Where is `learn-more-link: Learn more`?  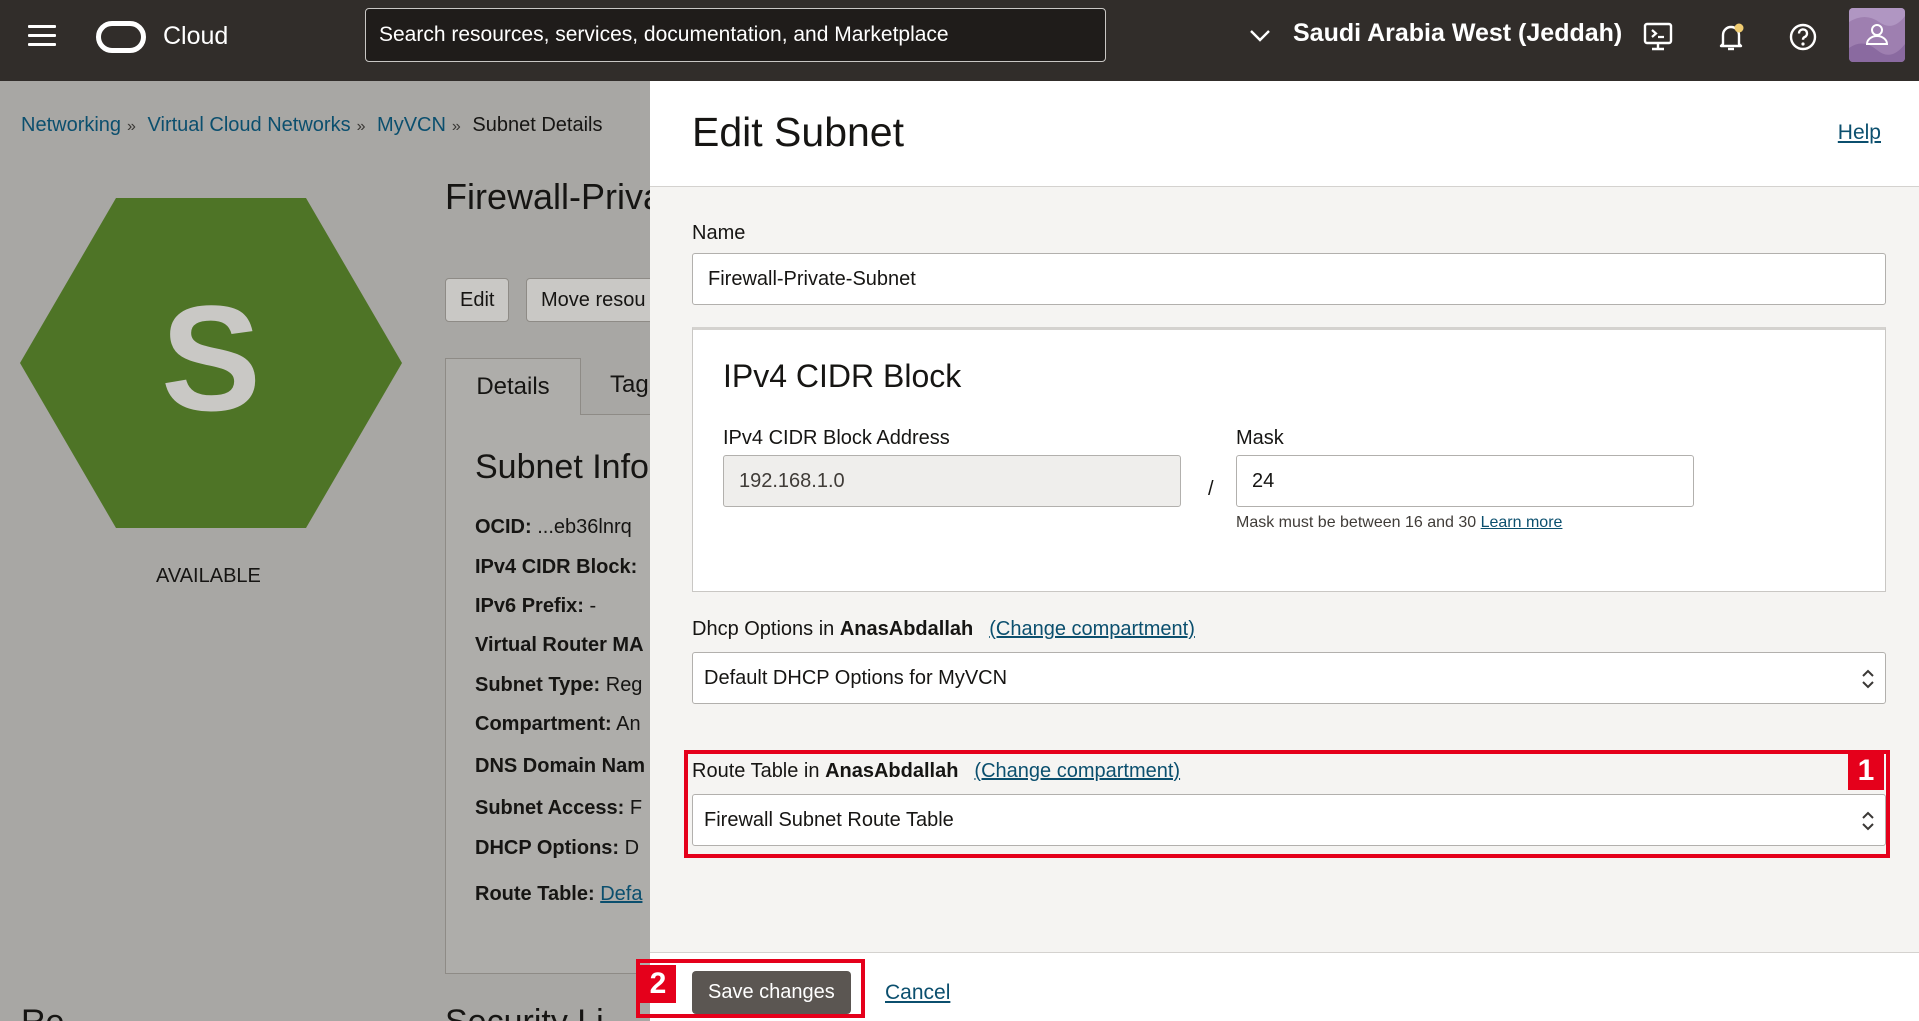 learn-more-link: Learn more is located at coordinates (1522, 522).